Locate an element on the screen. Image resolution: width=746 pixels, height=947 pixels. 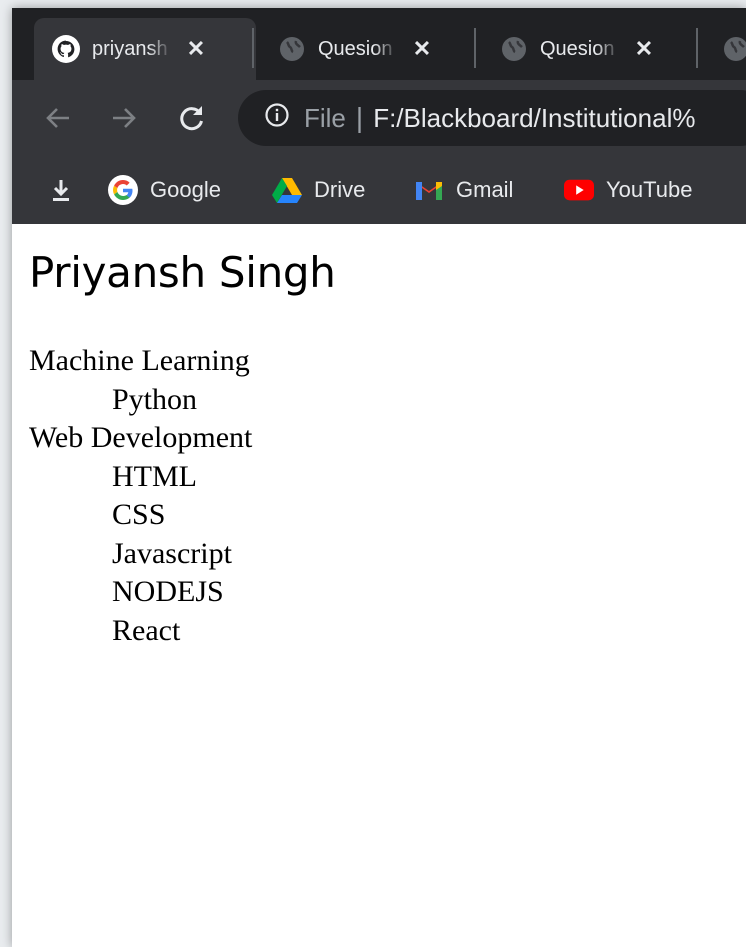
arrow-left-icon is located at coordinates (57, 118).